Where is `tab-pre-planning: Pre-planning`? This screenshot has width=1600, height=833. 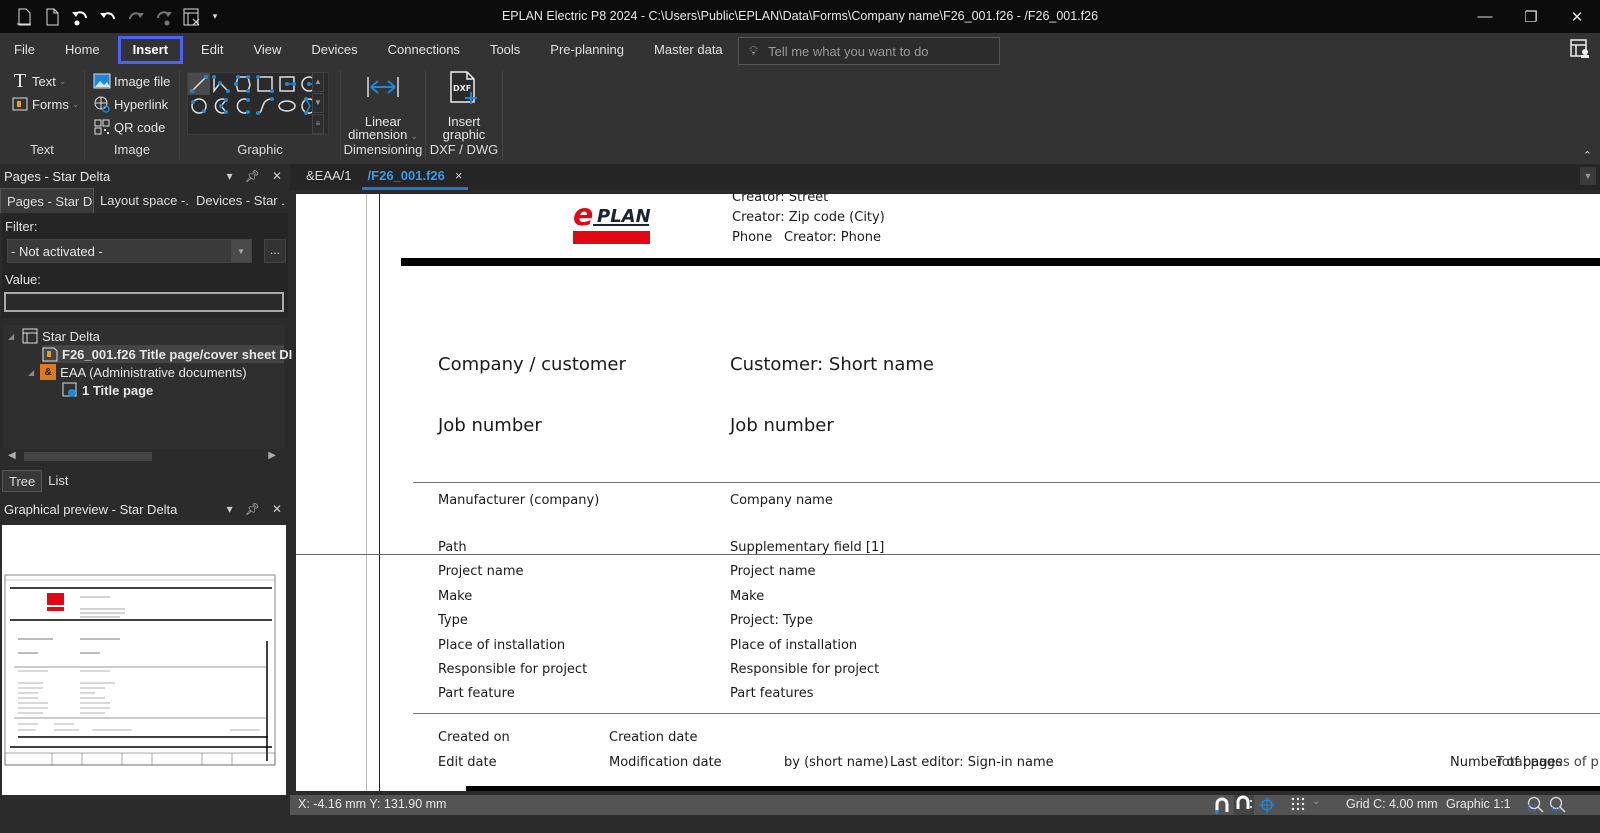 tab-pre-planning: Pre-planning is located at coordinates (587, 50).